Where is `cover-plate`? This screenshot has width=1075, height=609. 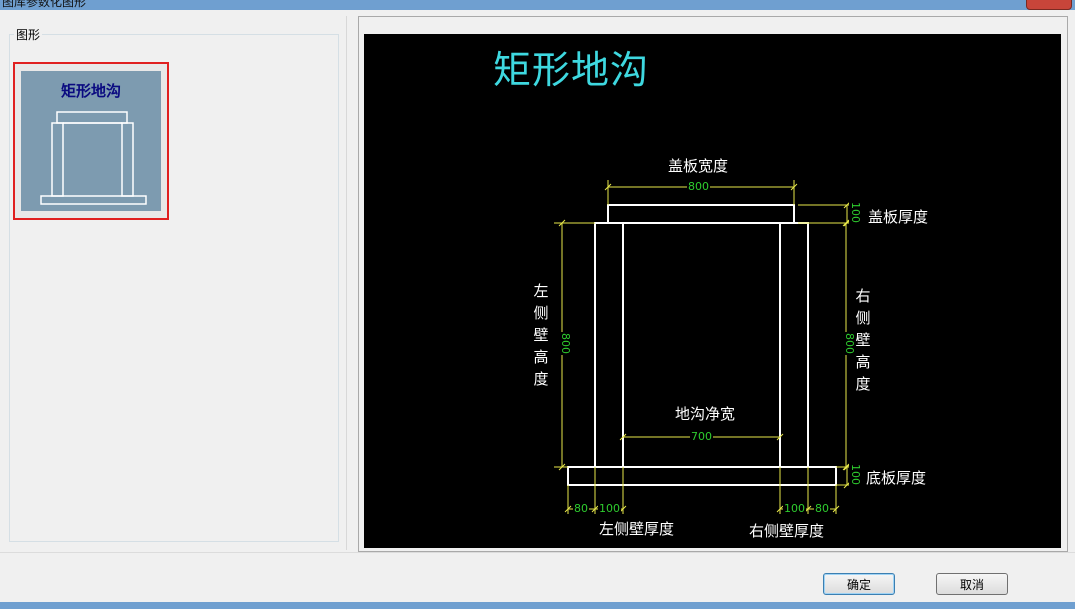 cover-plate is located at coordinates (701, 214).